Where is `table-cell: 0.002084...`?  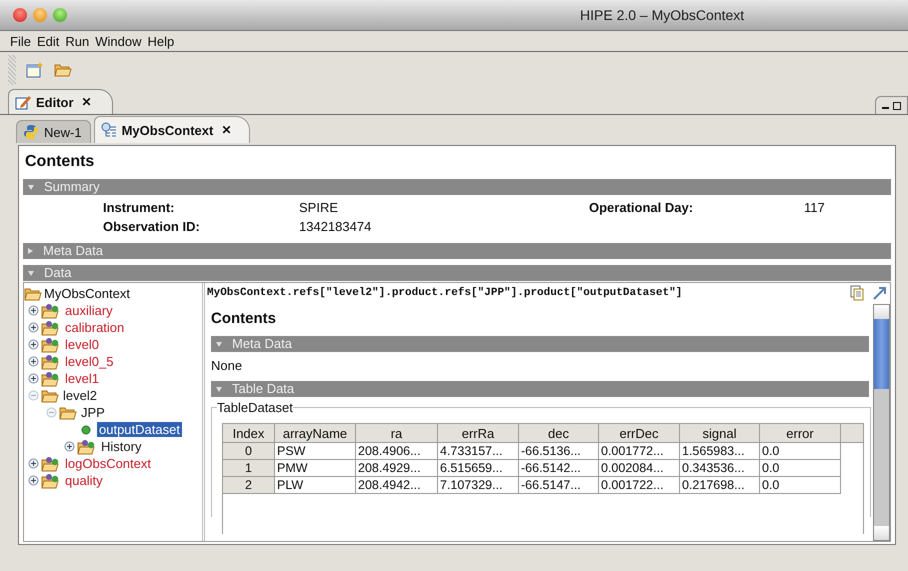
table-cell: 0.002084... is located at coordinates (639, 468).